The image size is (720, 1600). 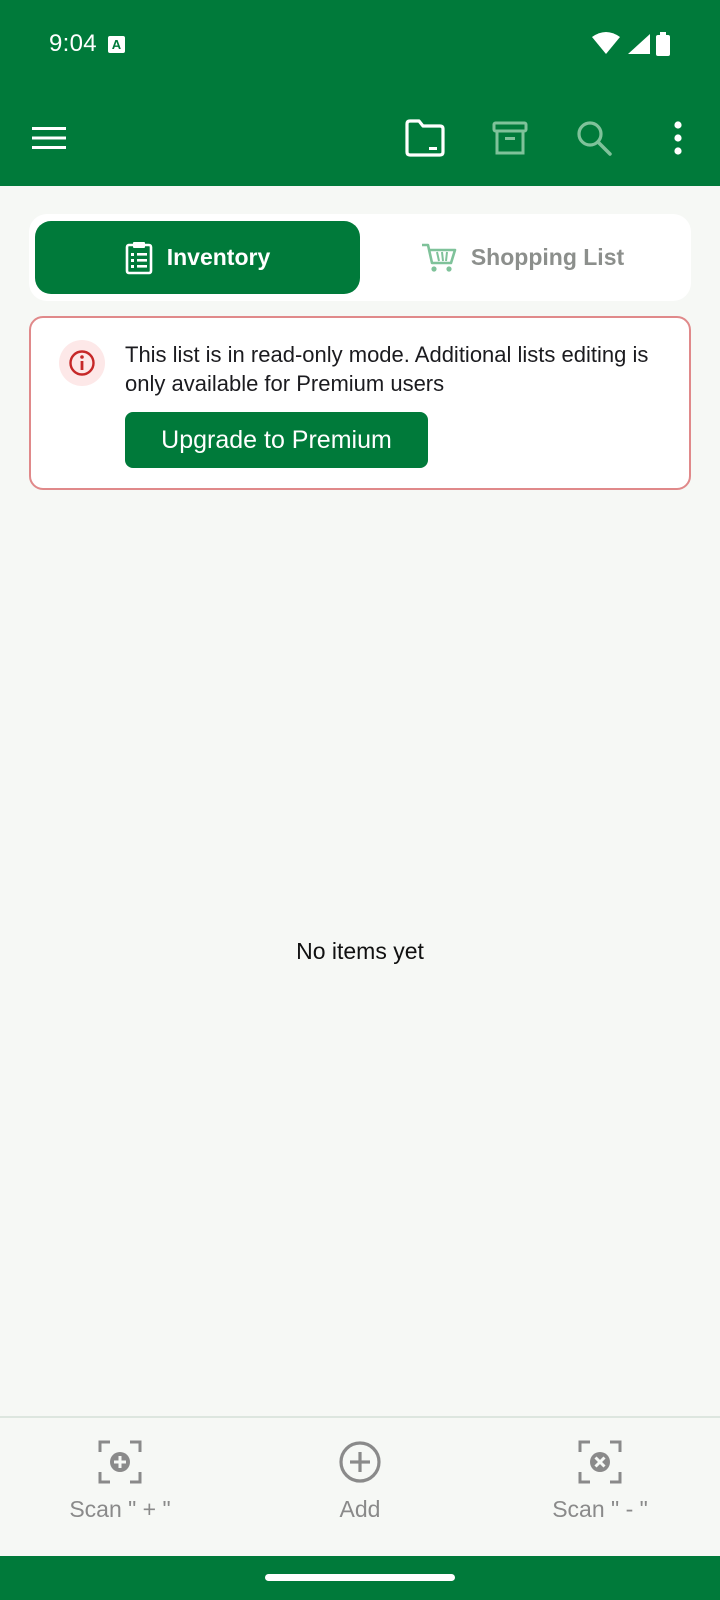 What do you see at coordinates (606, 43) in the screenshot?
I see `wifi-icon` at bounding box center [606, 43].